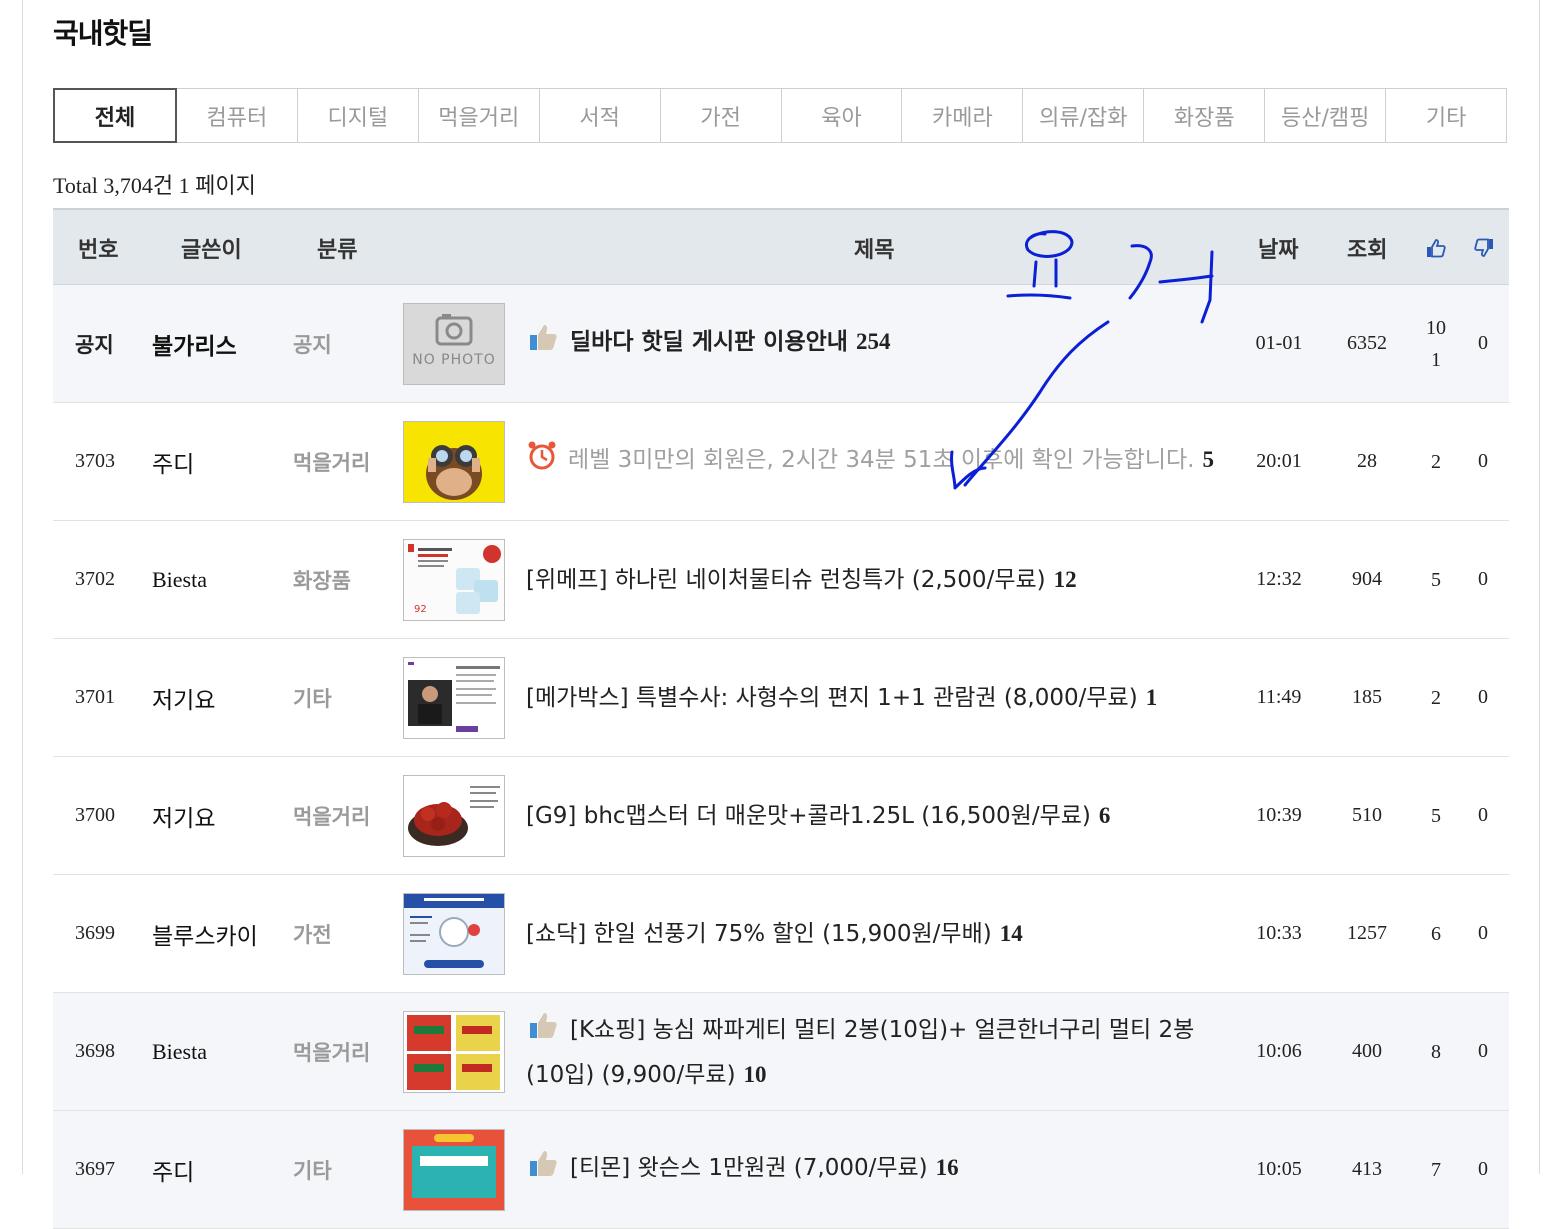 Image resolution: width=1543 pixels, height=1229 pixels. I want to click on row-writer: 블루스카이, so click(205, 933).